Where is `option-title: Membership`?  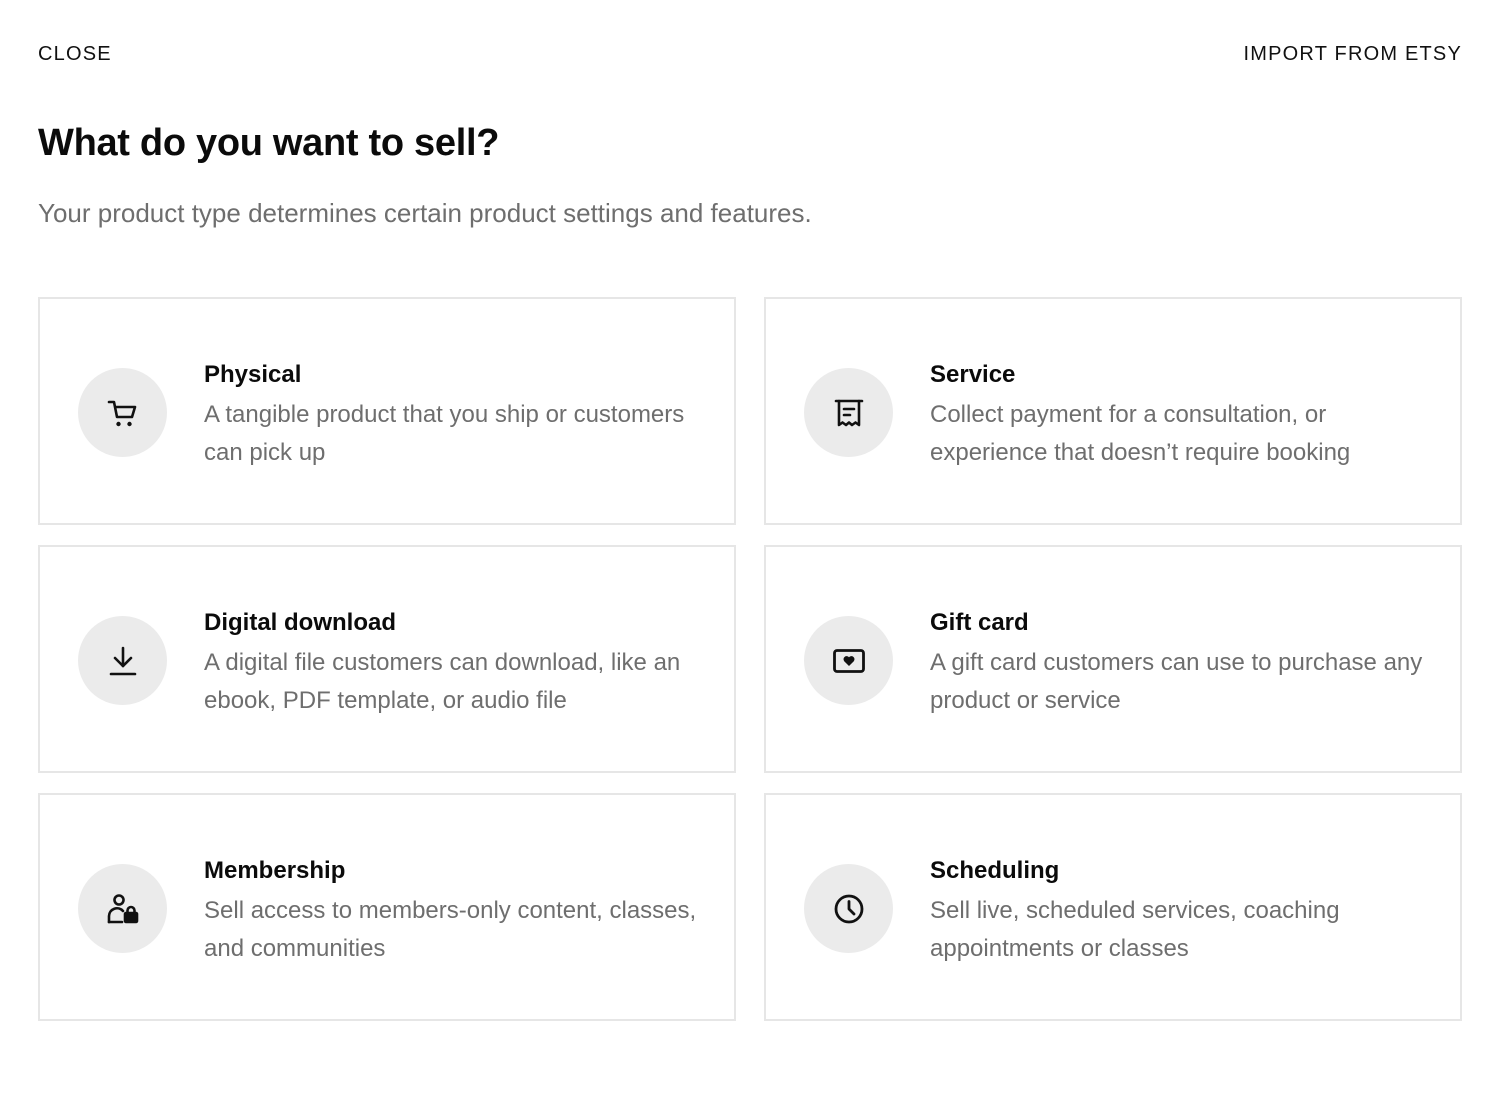 option-title: Membership is located at coordinates (275, 870).